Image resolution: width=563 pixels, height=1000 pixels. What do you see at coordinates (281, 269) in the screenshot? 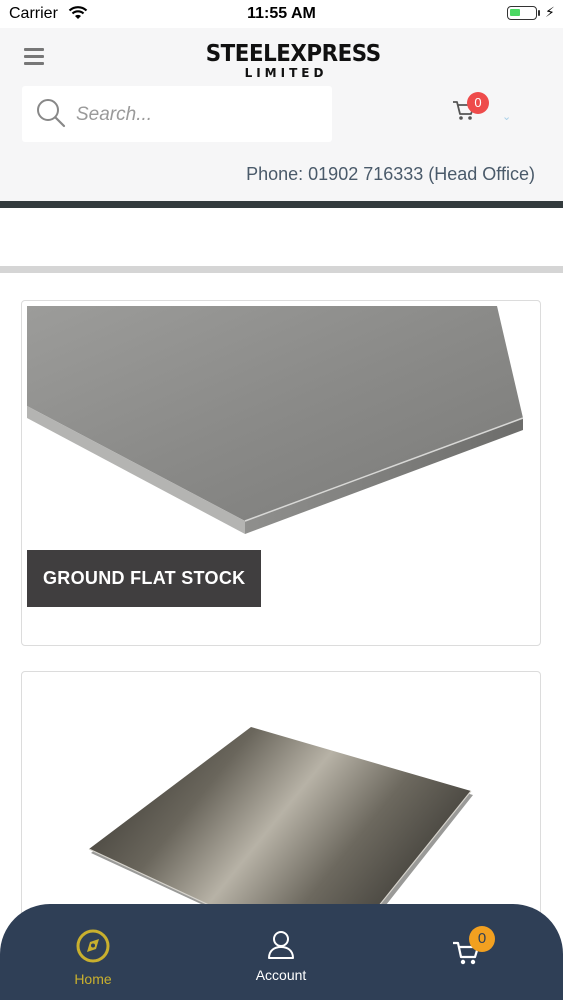
I see `section-divider` at bounding box center [281, 269].